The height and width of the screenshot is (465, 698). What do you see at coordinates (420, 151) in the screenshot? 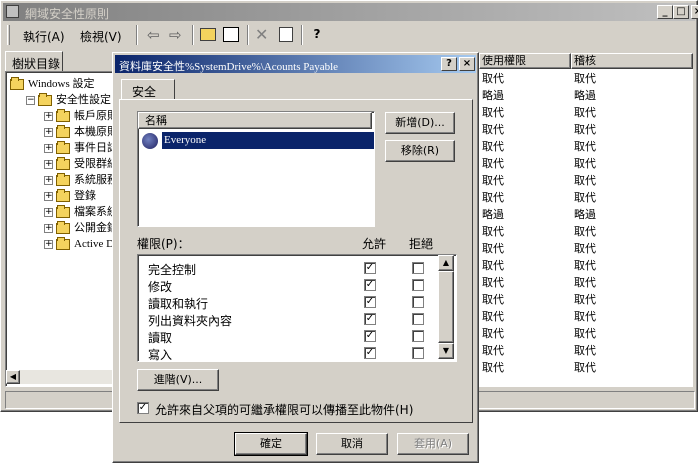
I see `remove-button: 移除(R)` at bounding box center [420, 151].